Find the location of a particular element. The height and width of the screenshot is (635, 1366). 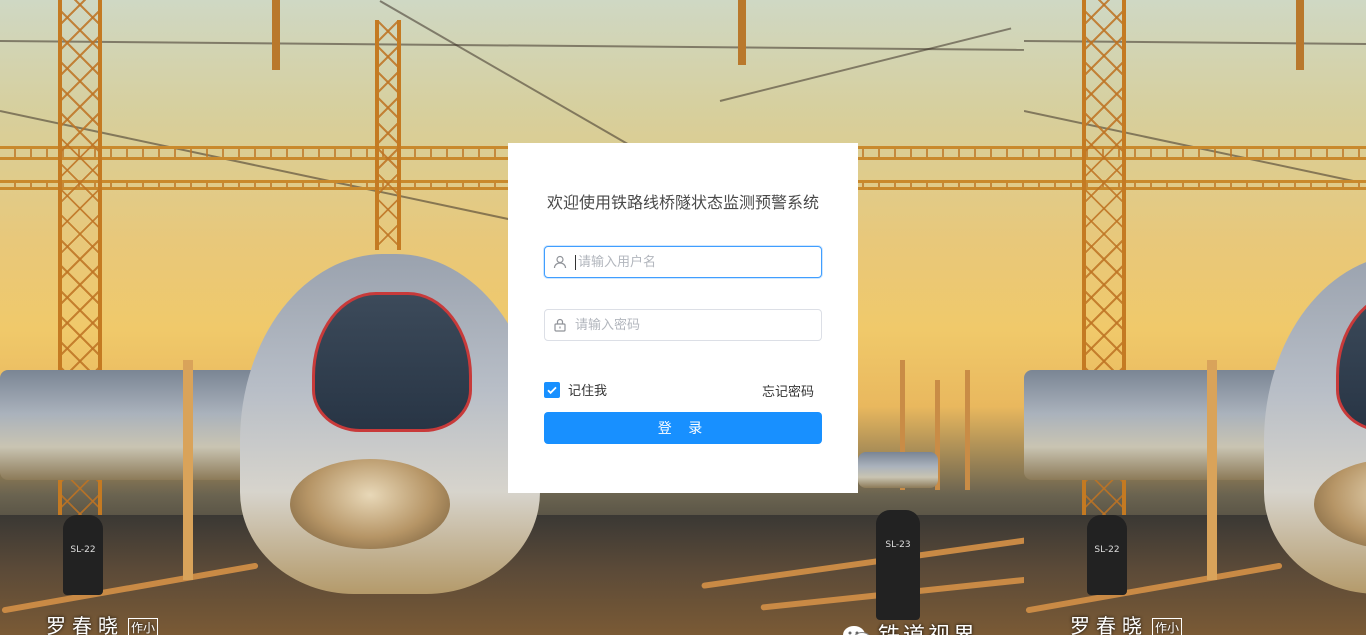

forgot-password-link: 忘记密码 is located at coordinates (788, 390).